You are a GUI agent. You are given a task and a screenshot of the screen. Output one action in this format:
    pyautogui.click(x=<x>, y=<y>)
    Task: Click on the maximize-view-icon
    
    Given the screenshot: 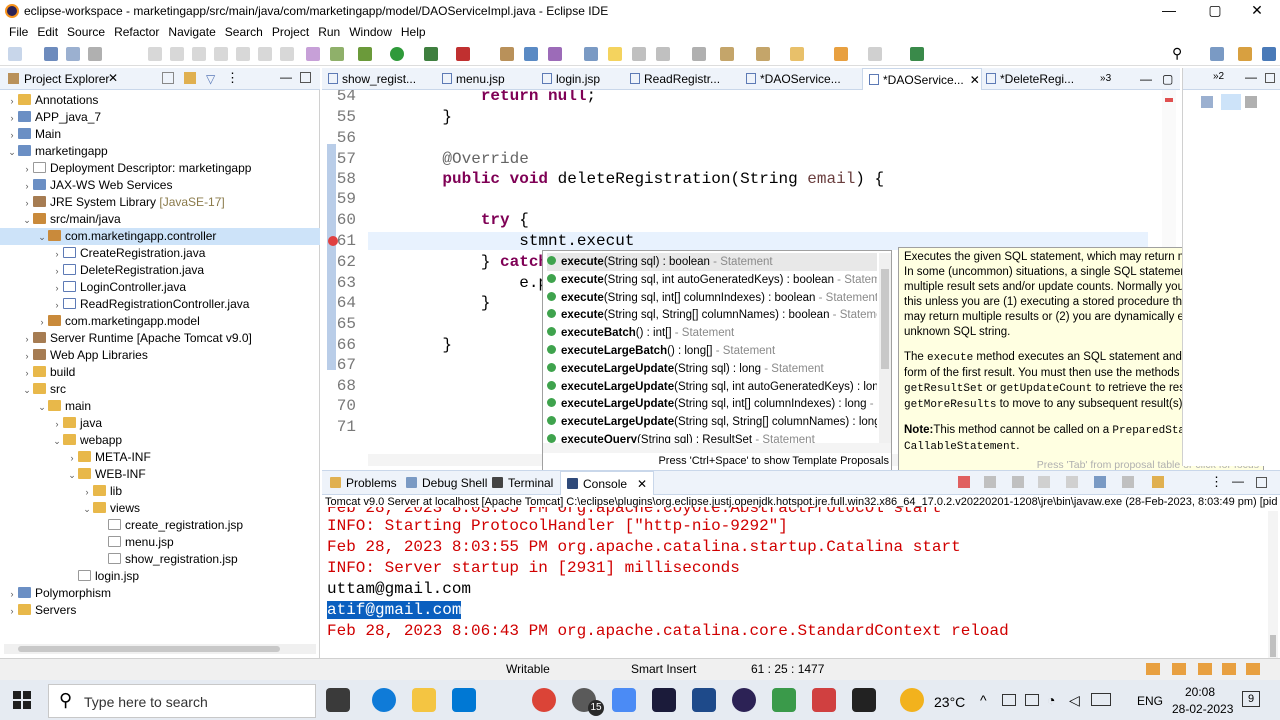 What is the action you would take?
    pyautogui.click(x=305, y=77)
    